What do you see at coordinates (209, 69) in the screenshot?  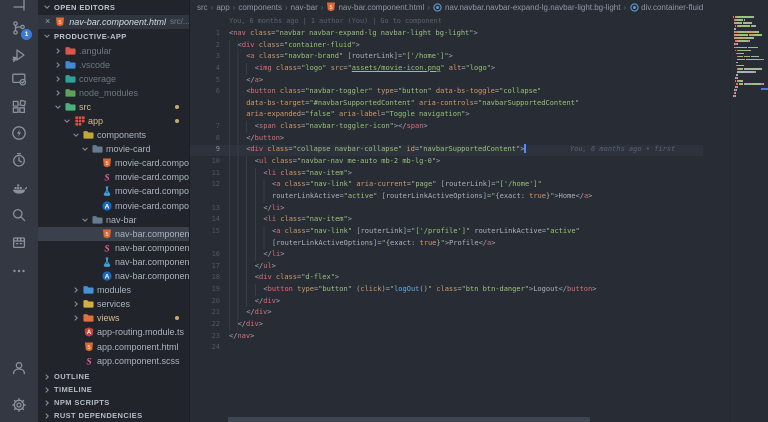 I see `line-number: 4` at bounding box center [209, 69].